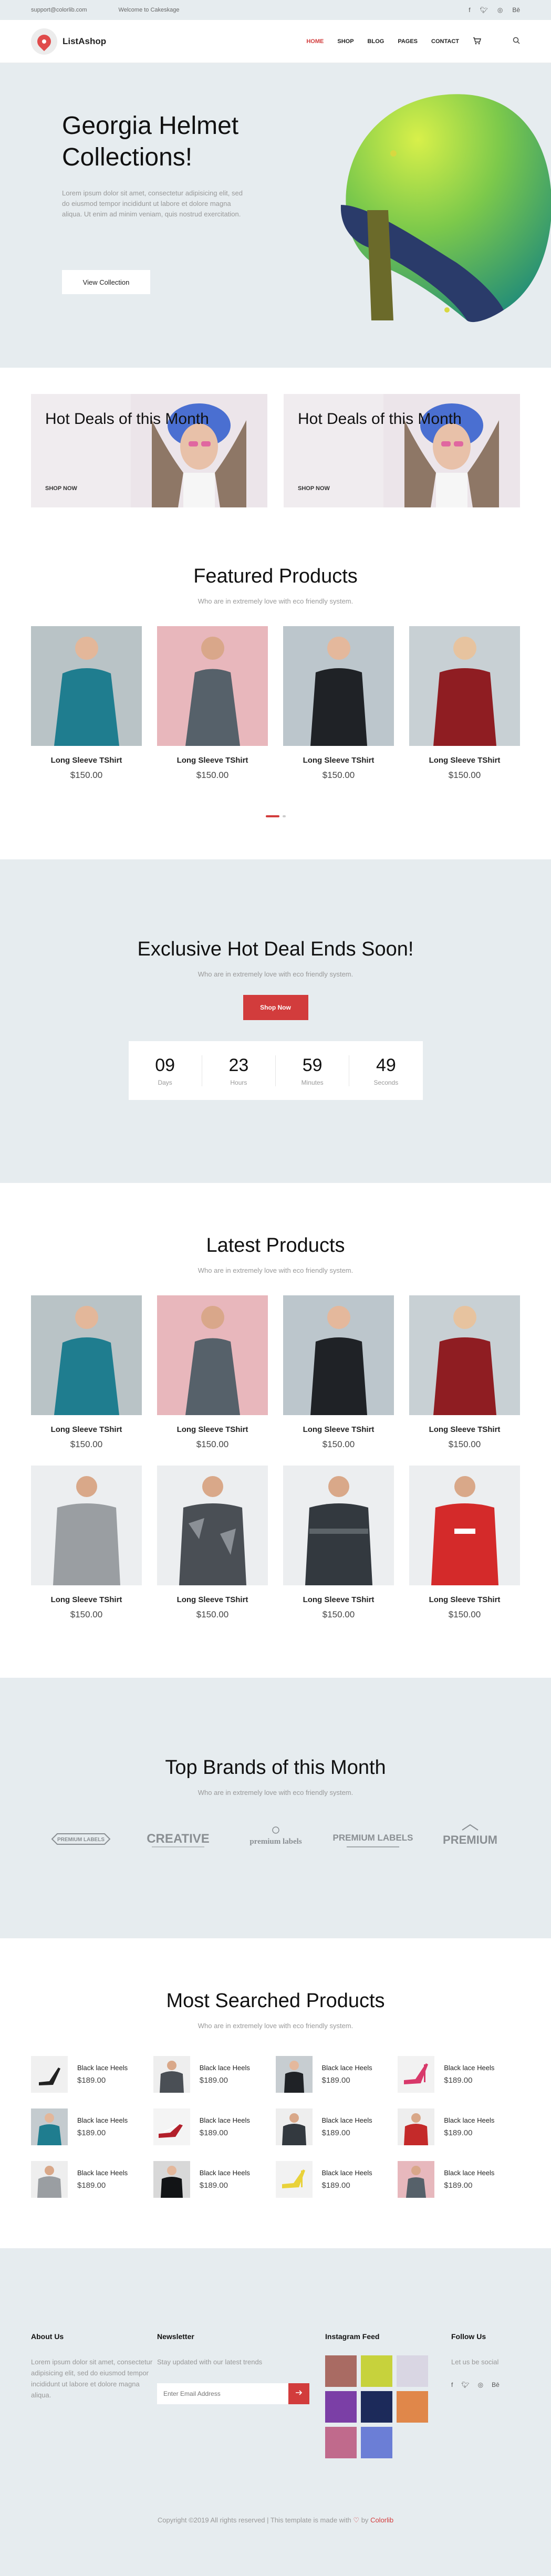  I want to click on colorlib-link: Colorlib, so click(381, 2520).